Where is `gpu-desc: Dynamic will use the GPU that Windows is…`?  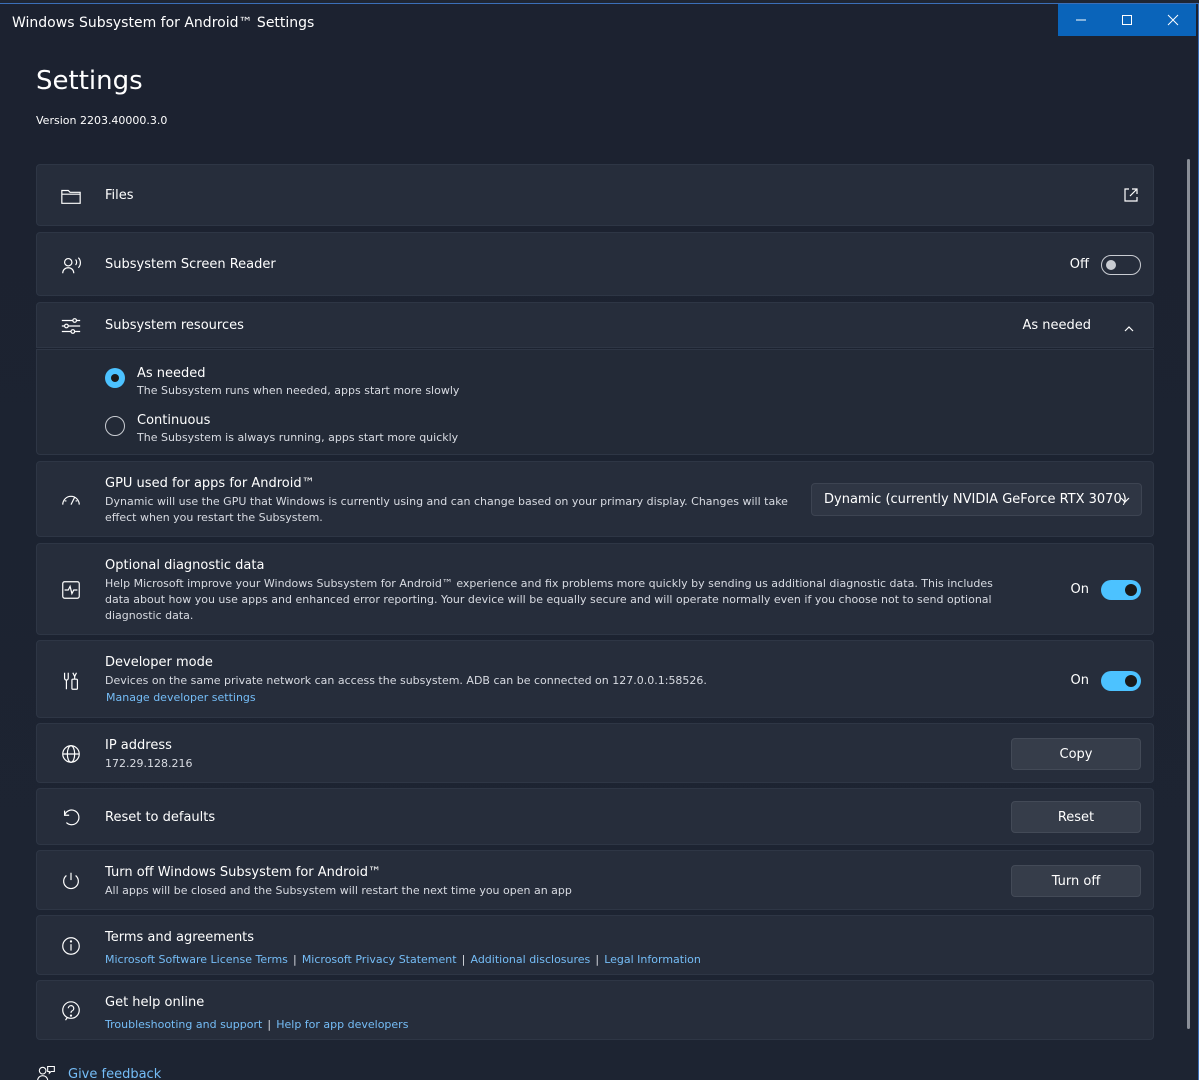
gpu-desc: Dynamic will use the GPU that Windows is… is located at coordinates (446, 509).